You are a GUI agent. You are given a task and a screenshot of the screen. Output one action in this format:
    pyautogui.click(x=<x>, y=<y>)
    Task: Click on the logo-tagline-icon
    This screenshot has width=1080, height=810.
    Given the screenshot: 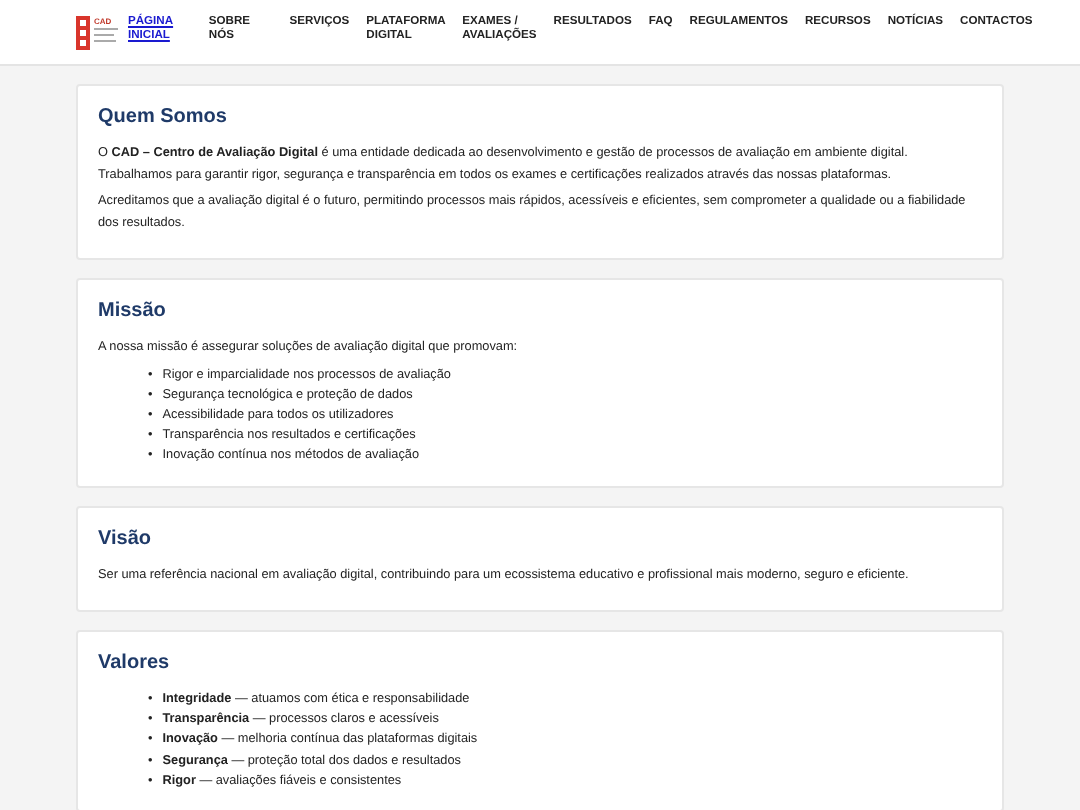 What is the action you would take?
    pyautogui.click(x=106, y=37)
    